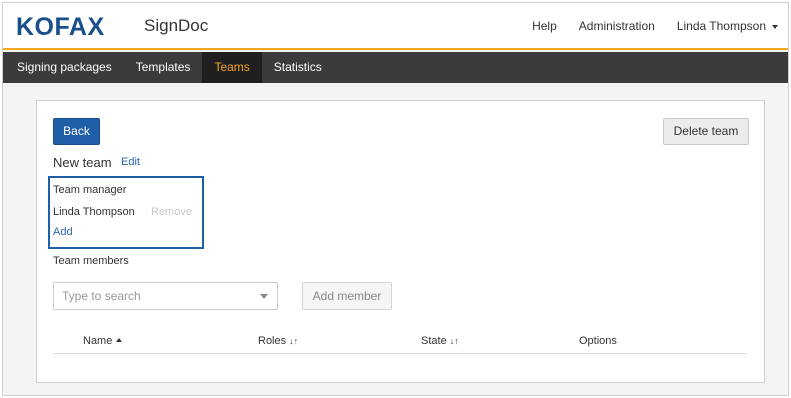 This screenshot has width=791, height=398. Describe the element at coordinates (721, 26) in the screenshot. I see `user-name: Linda Thompson` at that location.